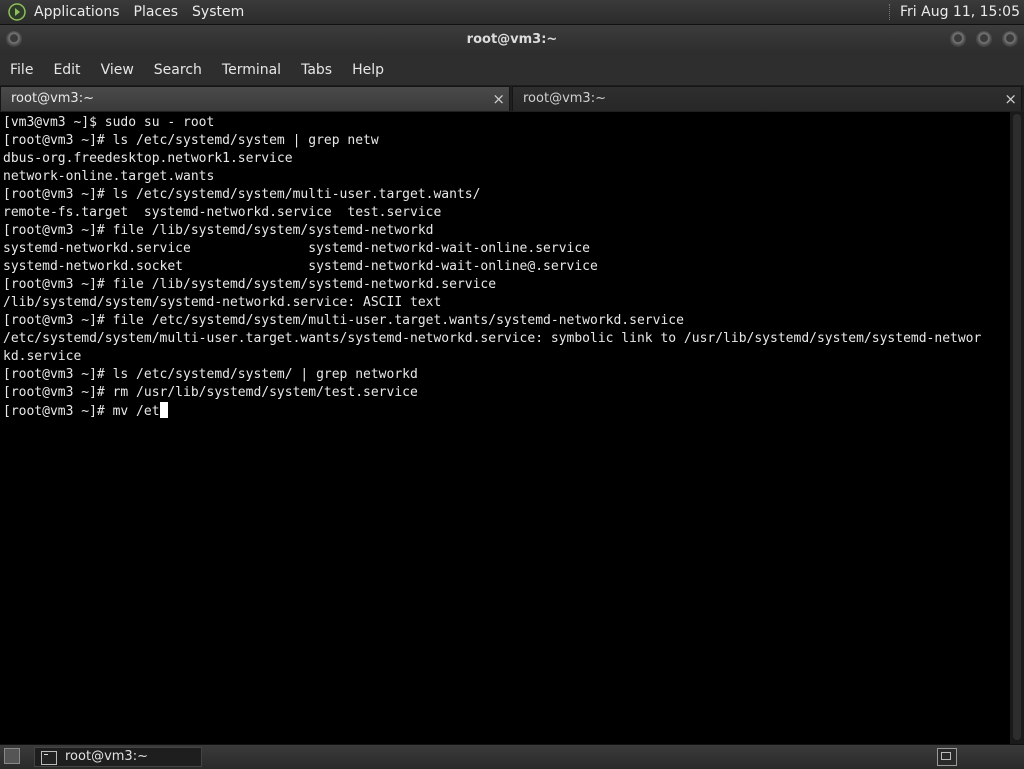 Image resolution: width=1024 pixels, height=769 pixels. What do you see at coordinates (767, 98) in the screenshot?
I see `tab-terminal-2: root@vm3:~ ×` at bounding box center [767, 98].